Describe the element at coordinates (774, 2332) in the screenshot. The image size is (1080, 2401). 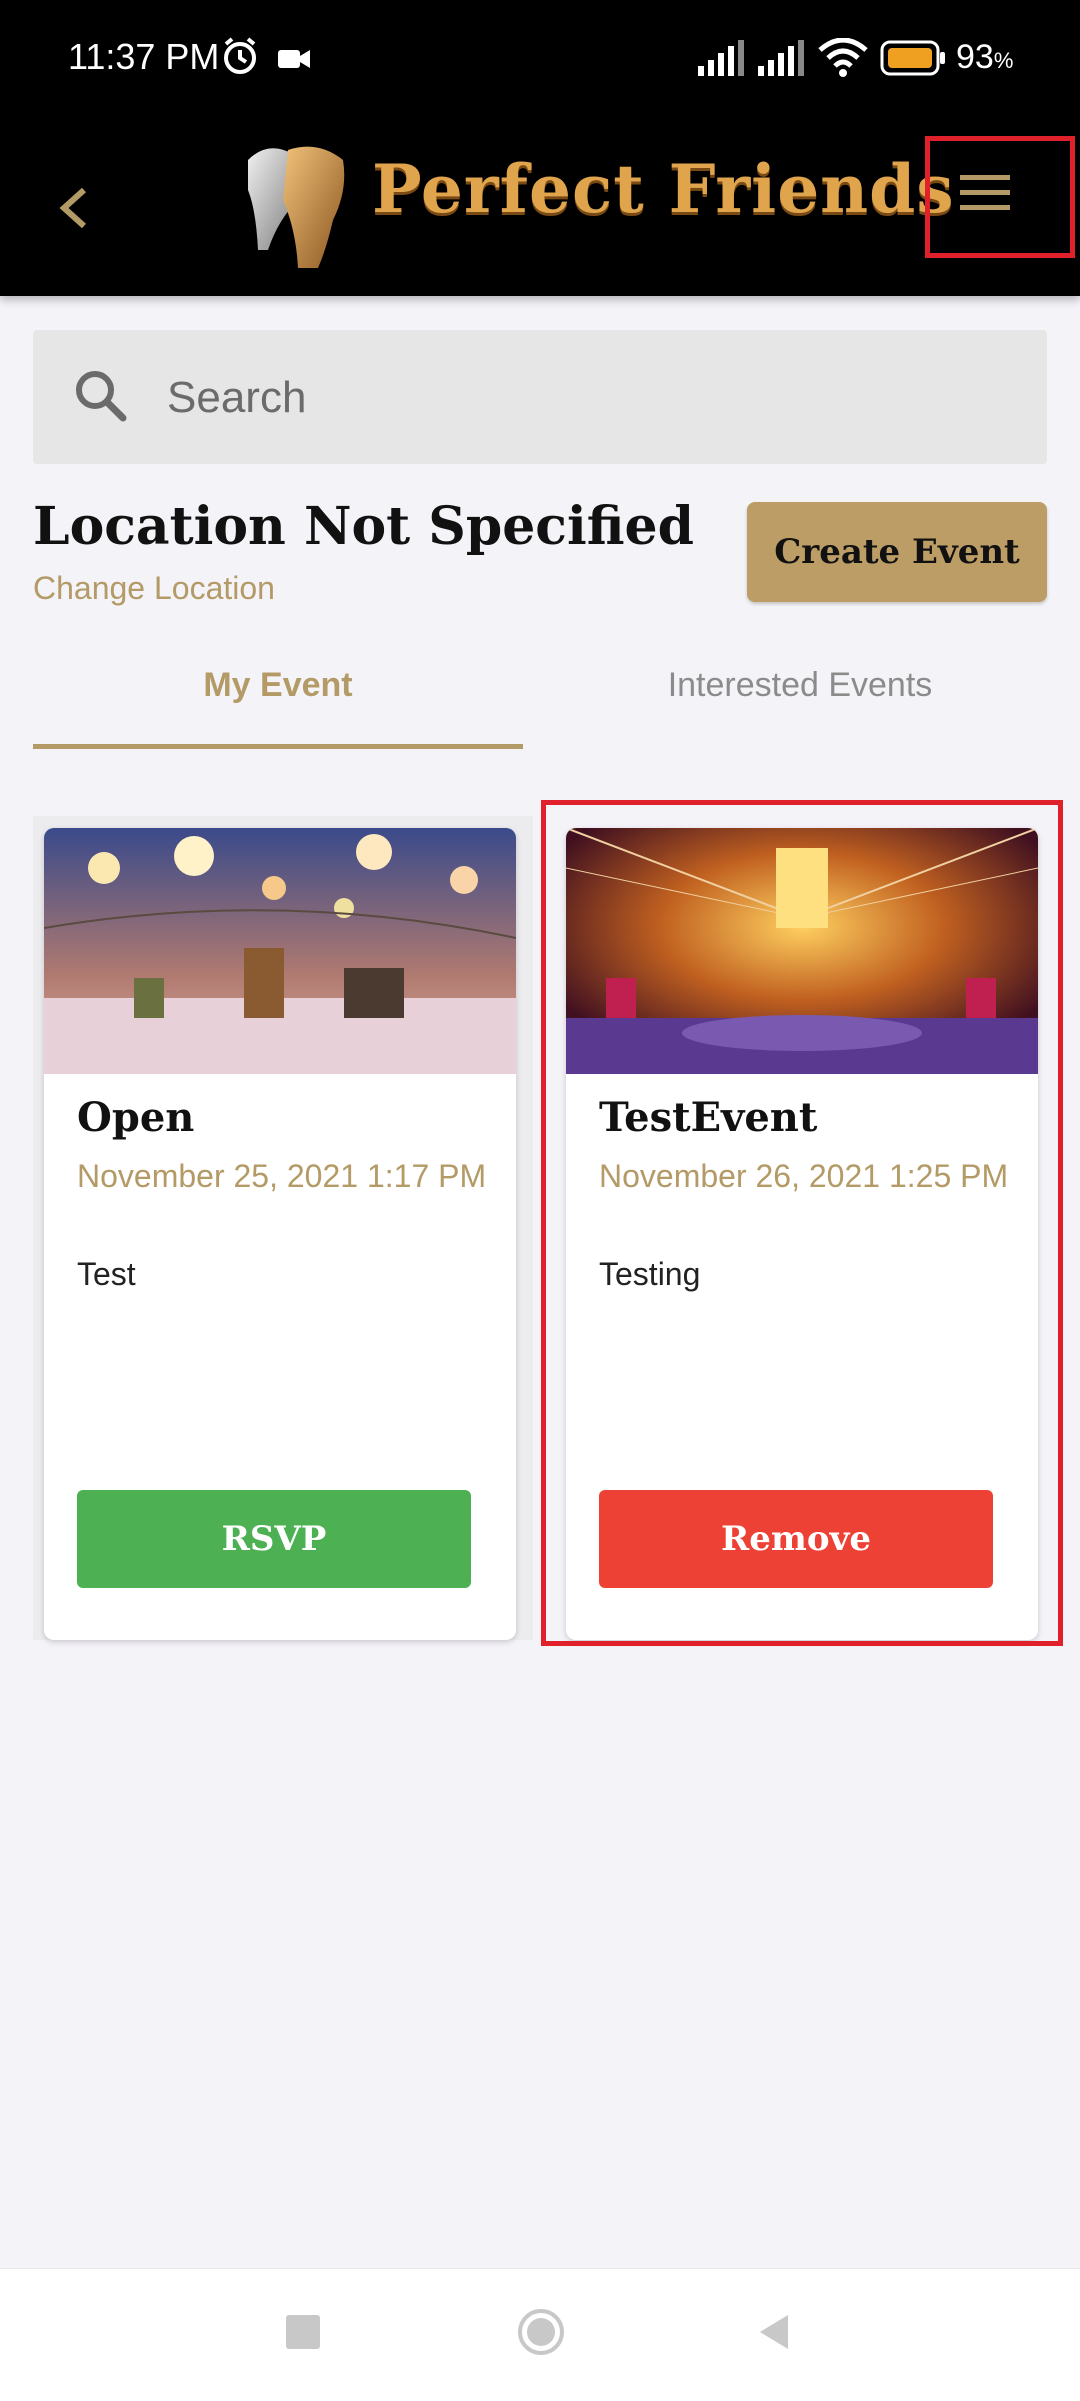
I see `back-triangle-icon` at that location.